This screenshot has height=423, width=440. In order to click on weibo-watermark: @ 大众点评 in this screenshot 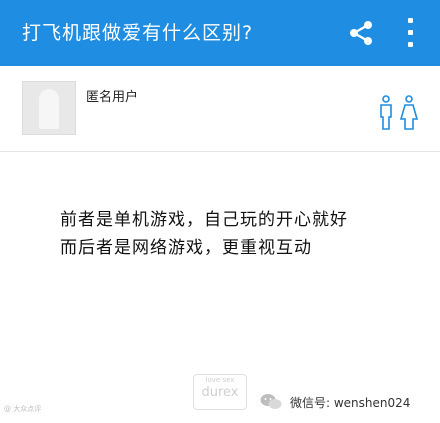, I will do `click(23, 409)`.